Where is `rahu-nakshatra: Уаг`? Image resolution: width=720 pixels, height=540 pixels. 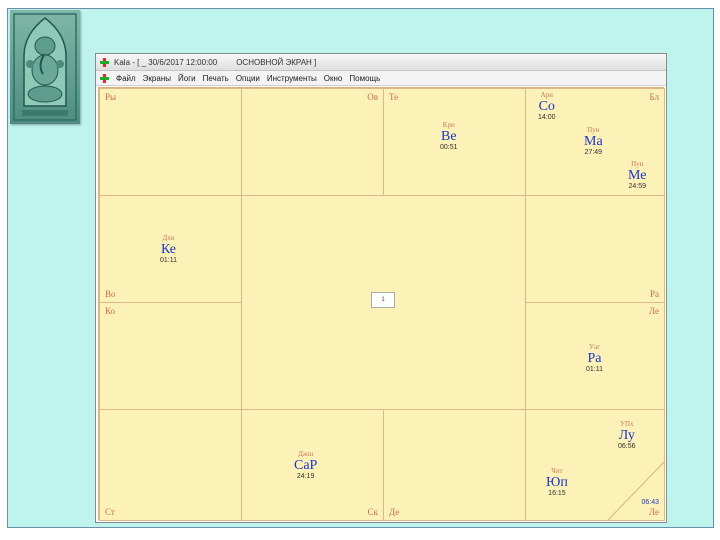
rahu-nakshatra: Уаг is located at coordinates (594, 347).